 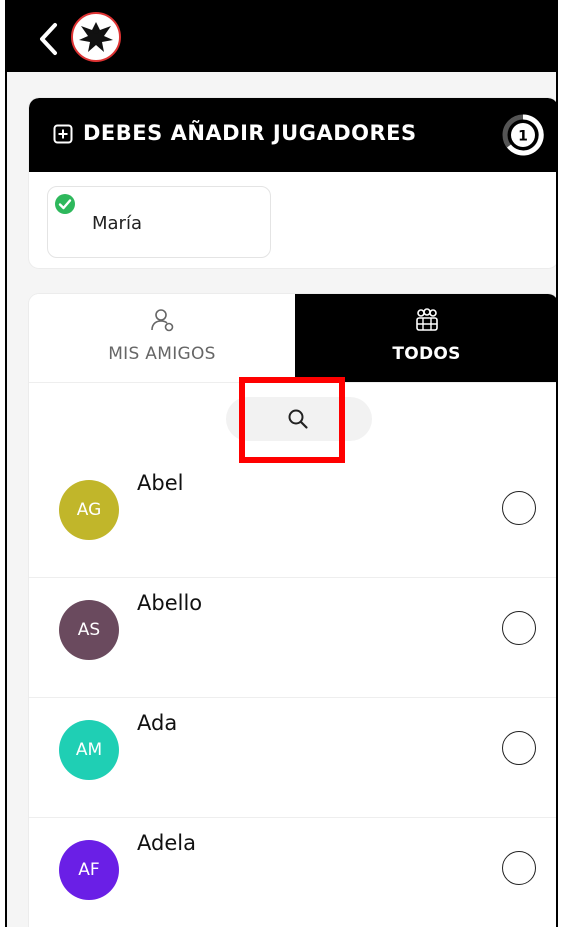 What do you see at coordinates (89, 870) in the screenshot?
I see `avatar: AF` at bounding box center [89, 870].